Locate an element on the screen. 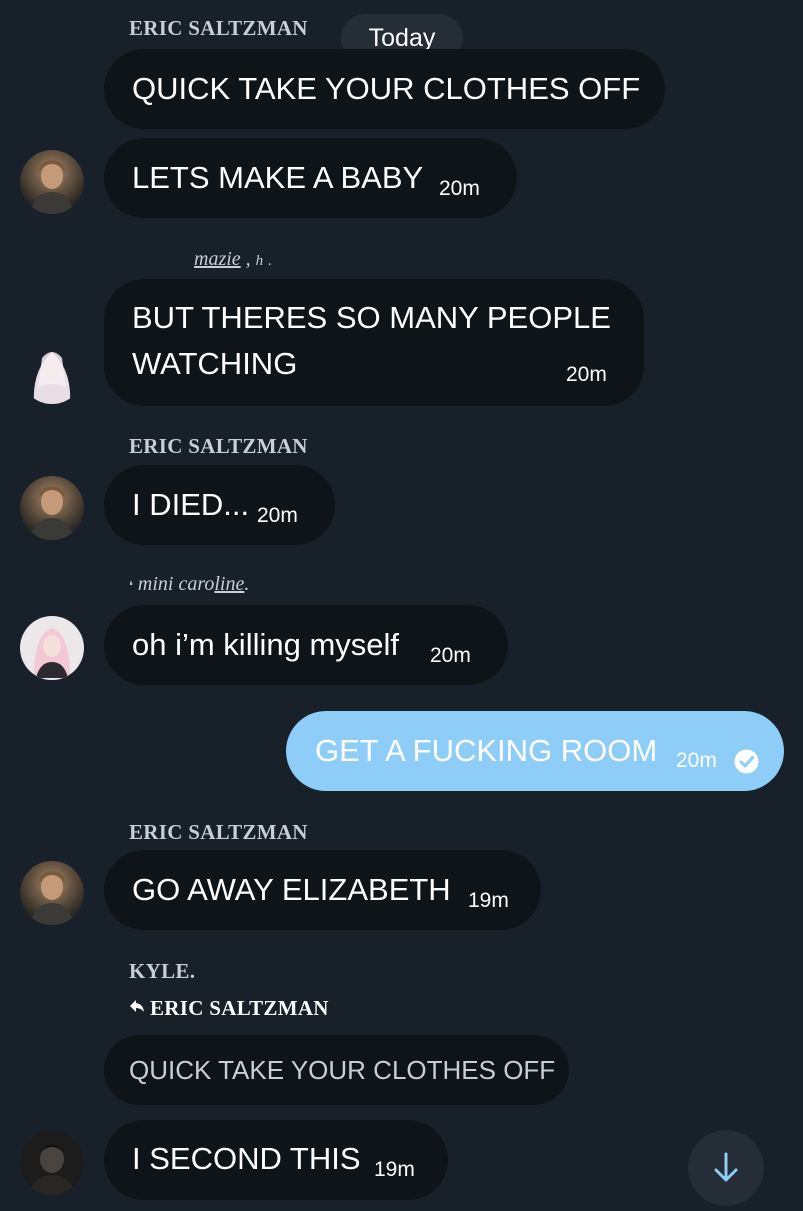 The height and width of the screenshot is (1211, 803). message-bubble: LETS MAKE A BABY 20m is located at coordinates (310, 178).